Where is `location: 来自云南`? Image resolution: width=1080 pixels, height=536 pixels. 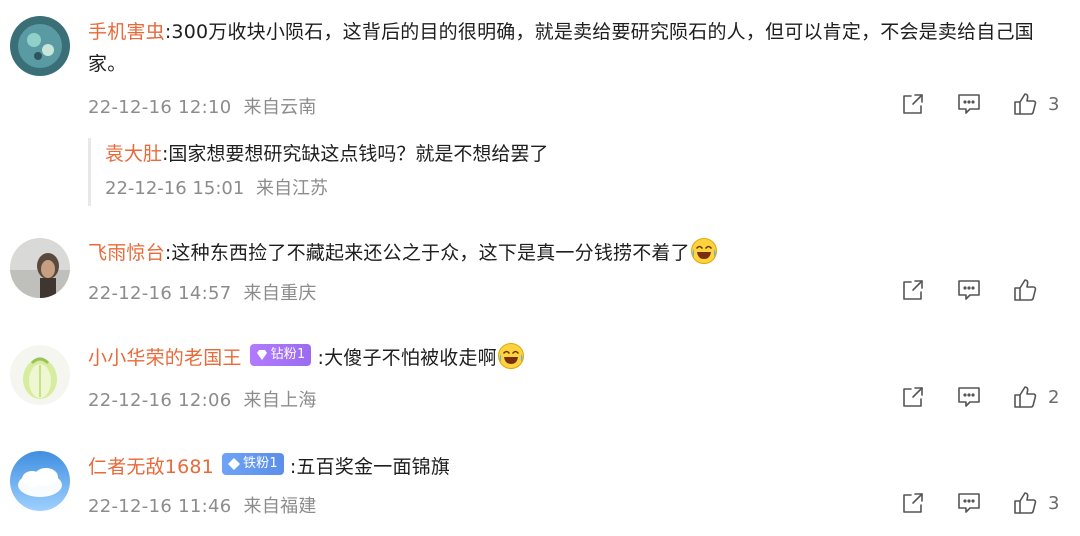
location: 来自云南 is located at coordinates (280, 107).